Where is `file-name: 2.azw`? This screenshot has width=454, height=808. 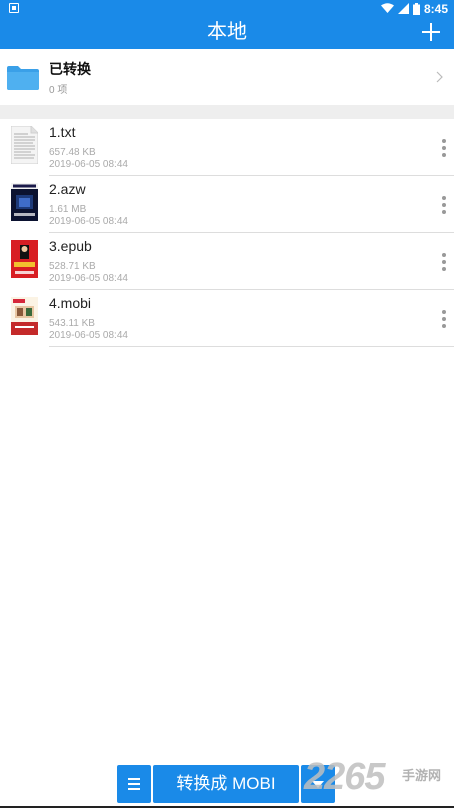
file-name: 2.azw is located at coordinates (67, 189).